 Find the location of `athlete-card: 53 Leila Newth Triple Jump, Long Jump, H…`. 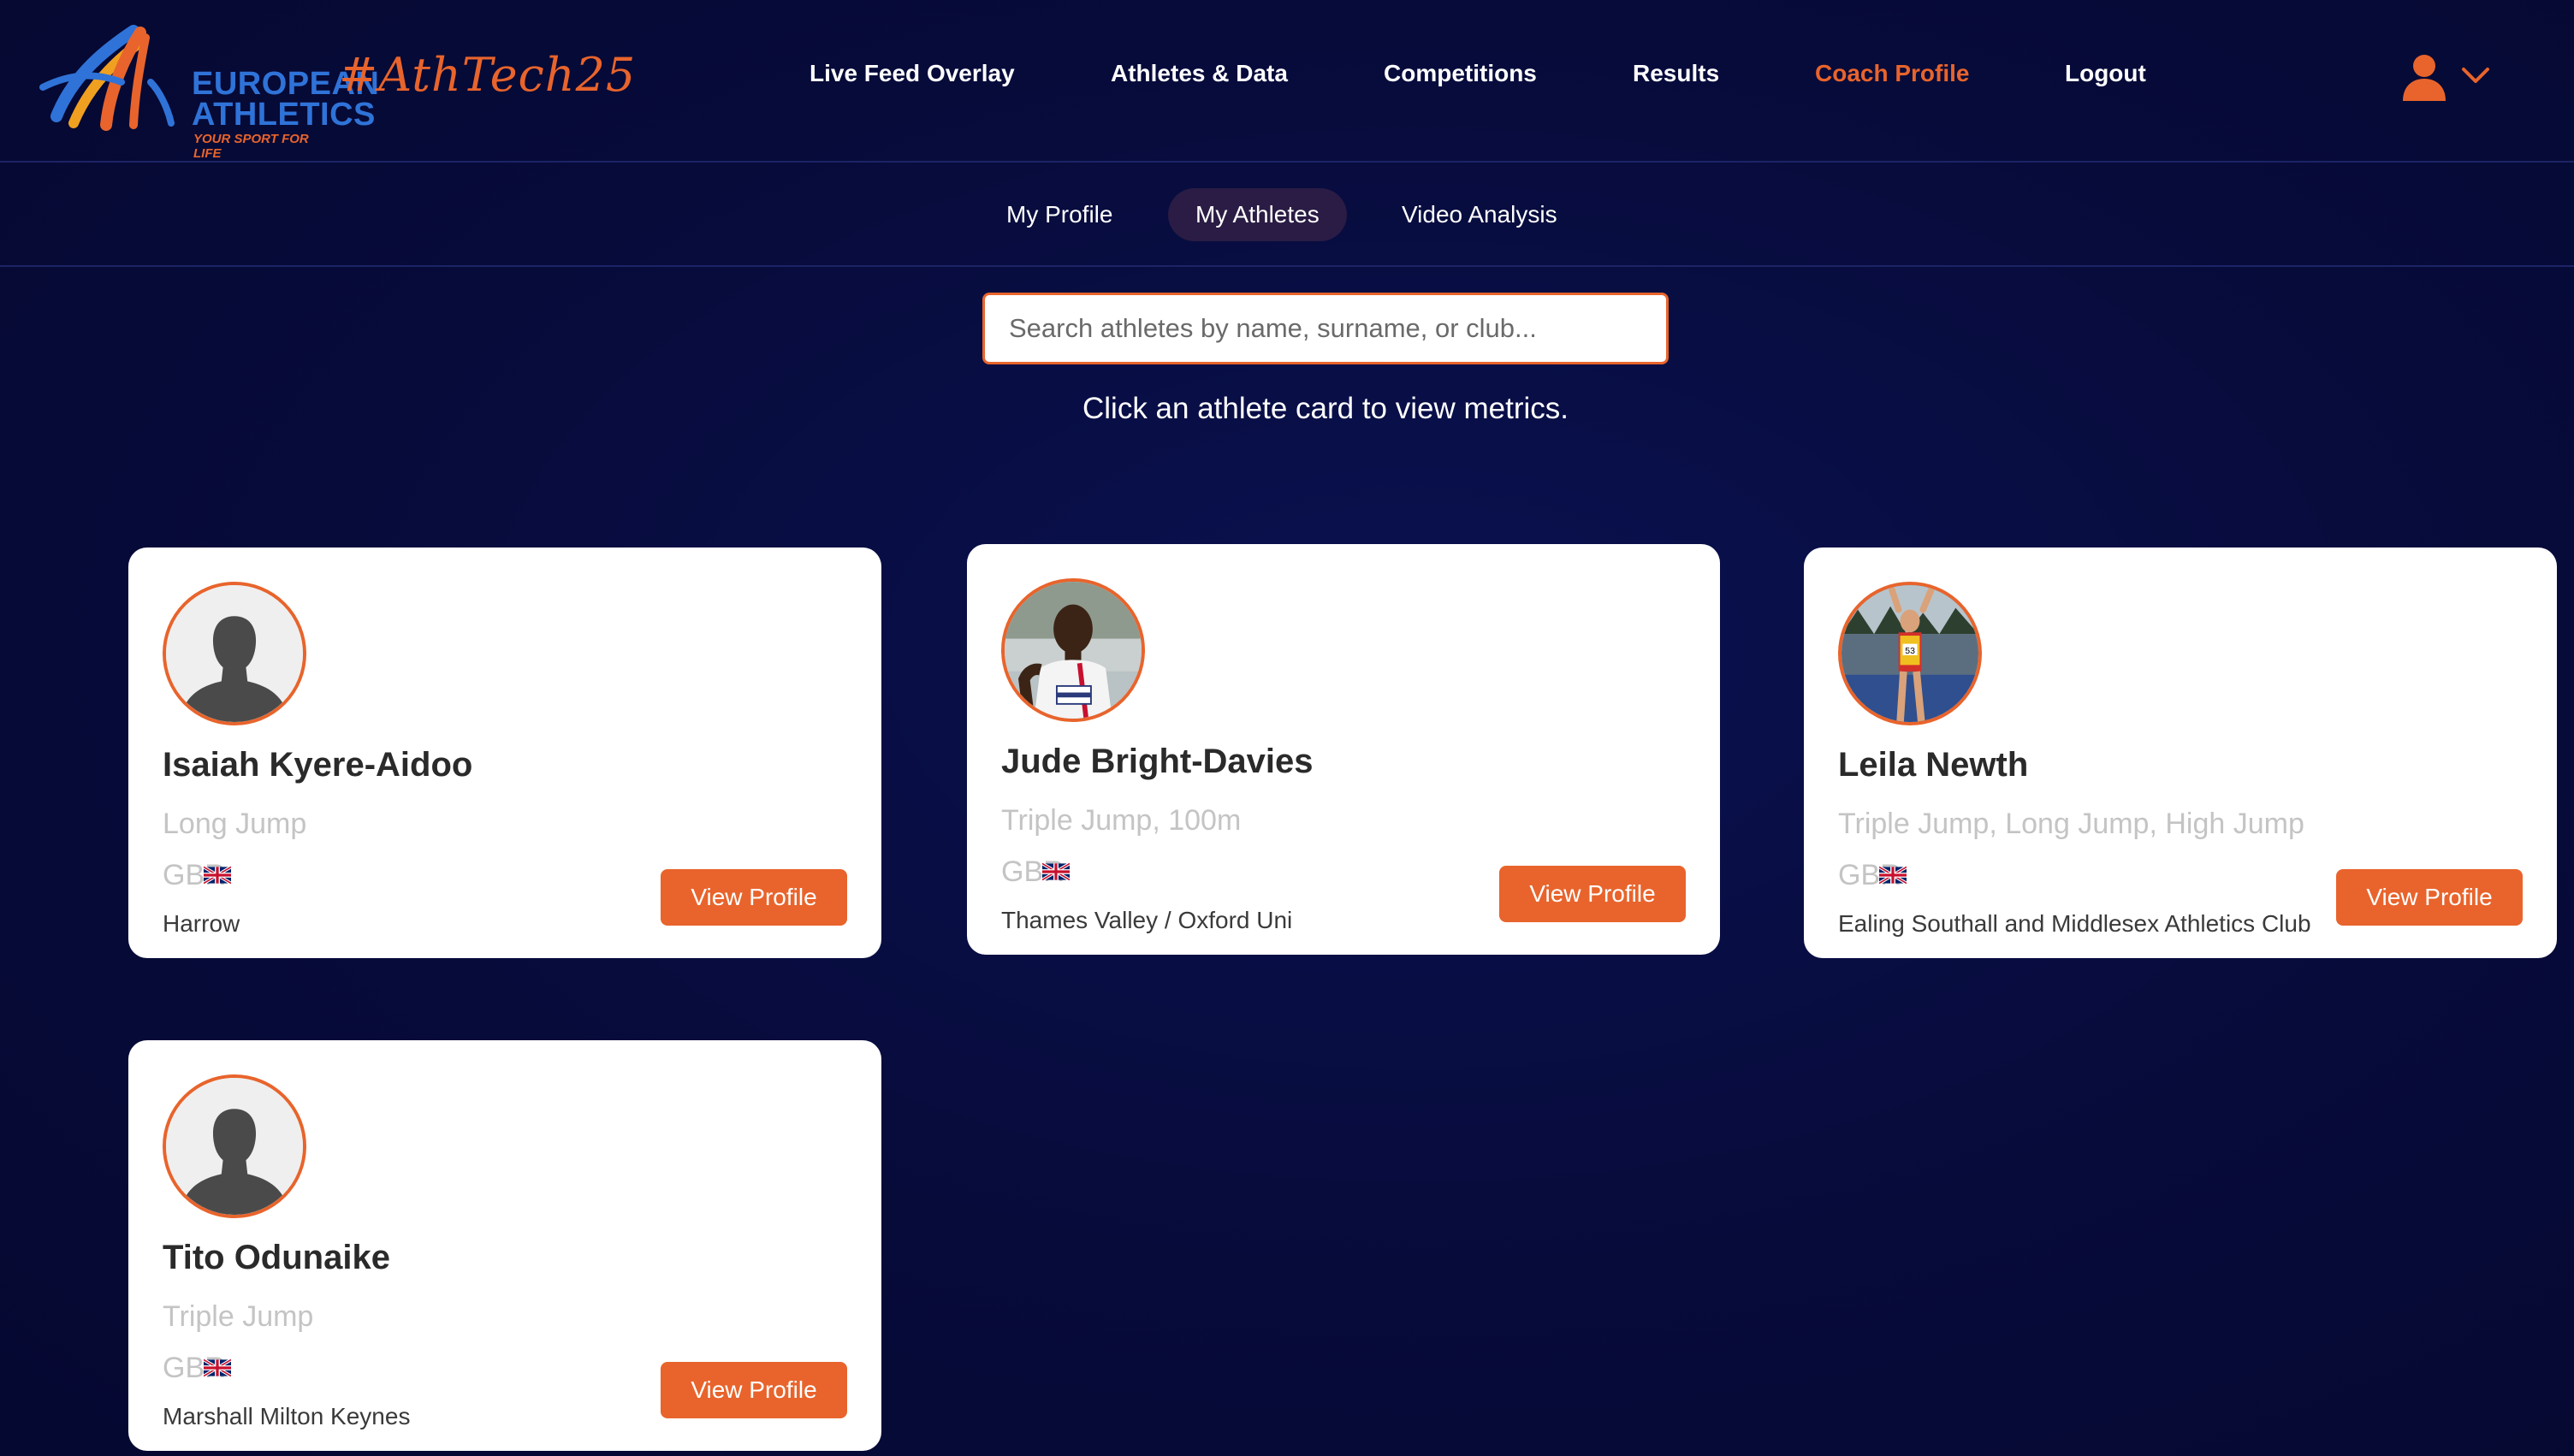

athlete-card: 53 Leila Newth Triple Jump, Long Jump, H… is located at coordinates (2181, 752).